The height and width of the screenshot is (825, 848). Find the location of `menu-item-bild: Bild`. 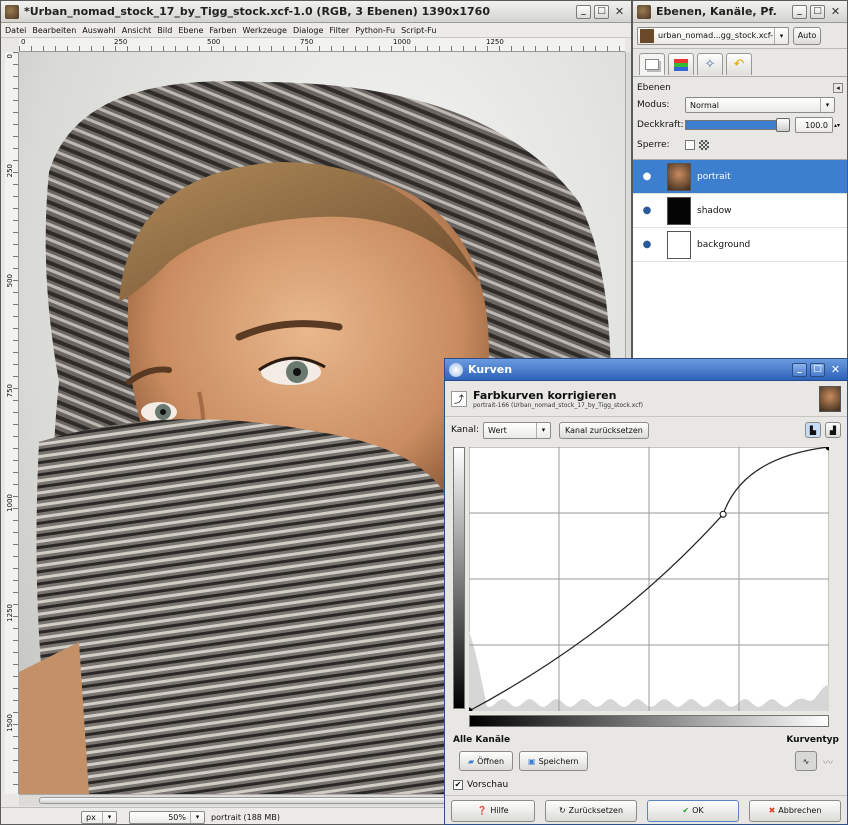

menu-item-bild: Bild is located at coordinates (164, 30).